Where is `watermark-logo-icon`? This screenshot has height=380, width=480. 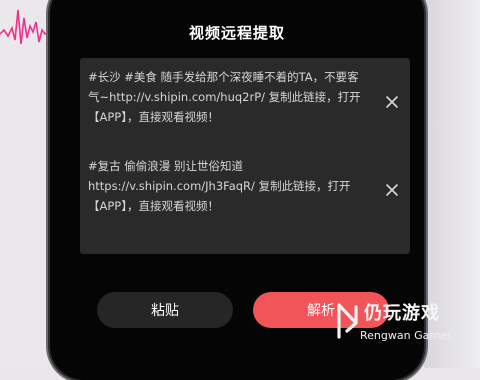
watermark-logo-icon is located at coordinates (347, 321).